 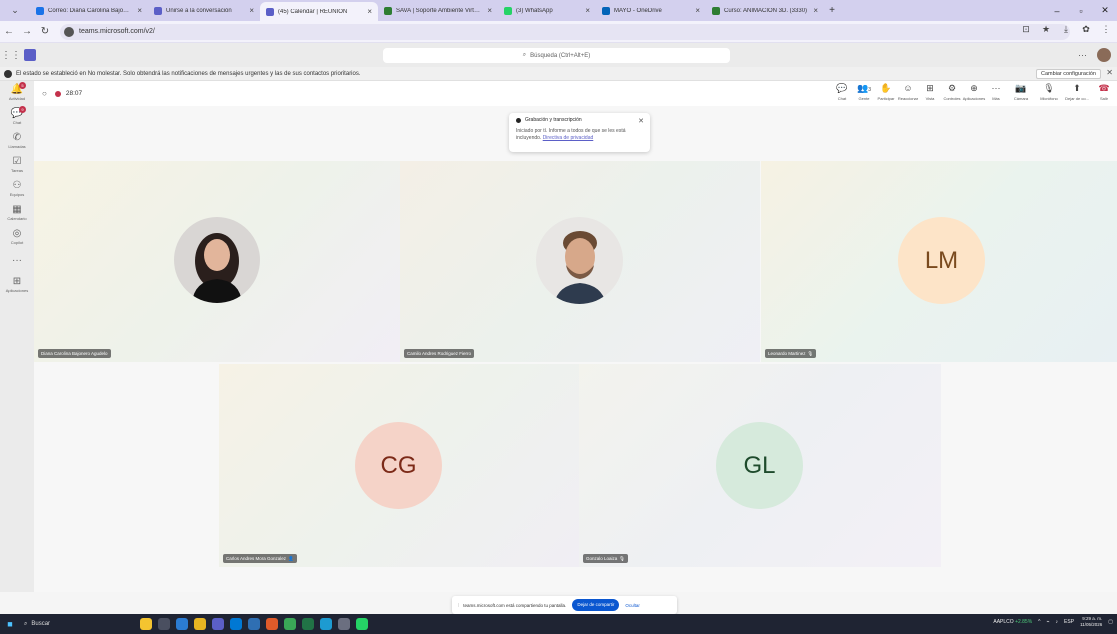 I want to click on info-icon, so click(x=8, y=73).